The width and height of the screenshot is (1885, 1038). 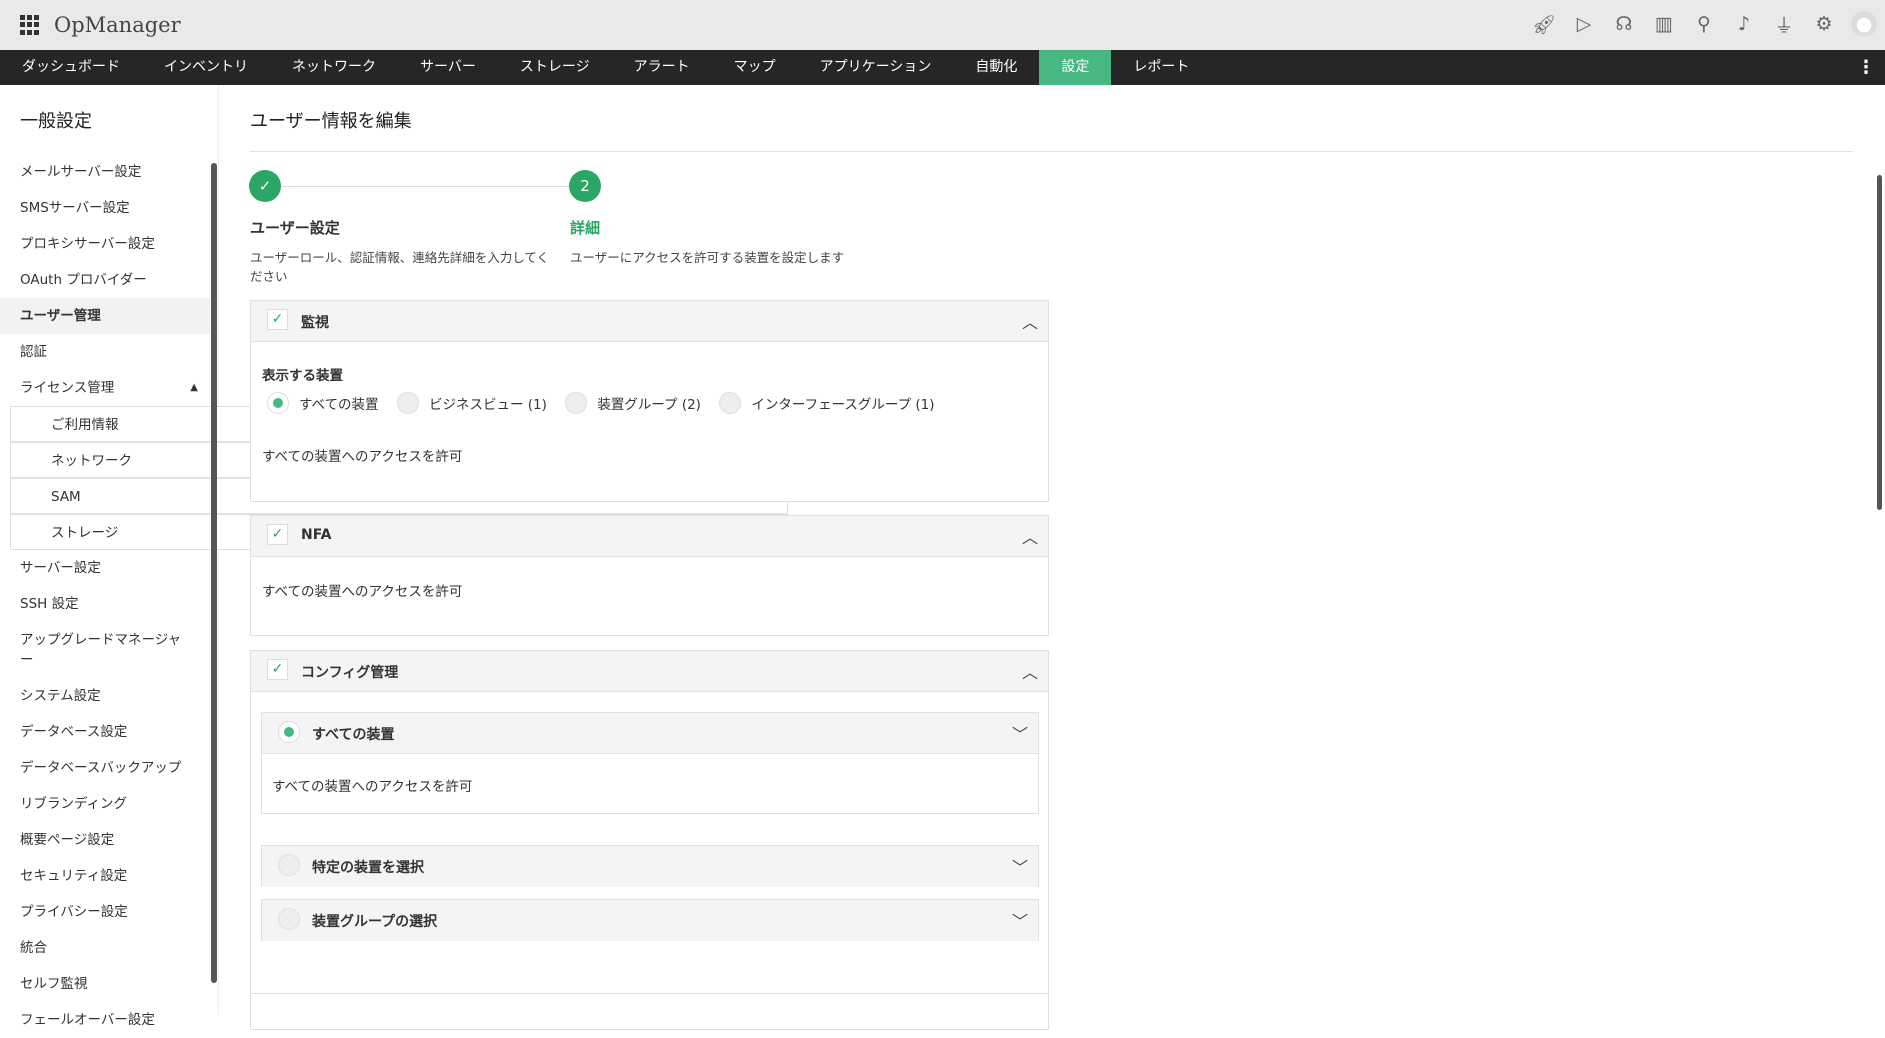 I want to click on sidebar-scrollbar, so click(x=214, y=573).